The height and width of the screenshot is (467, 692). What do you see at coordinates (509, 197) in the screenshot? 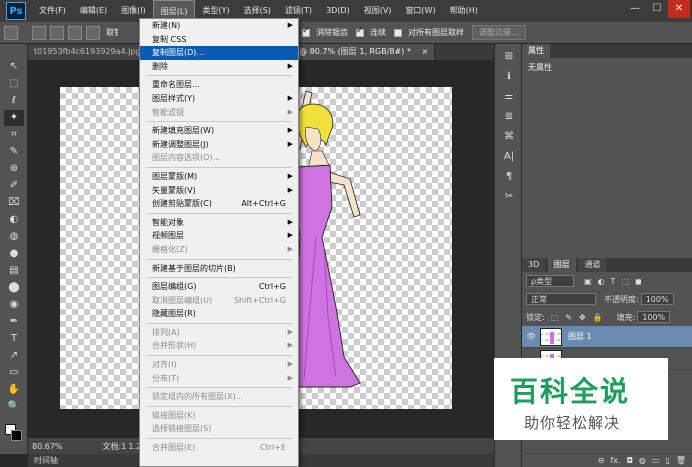
I see `panel-icon-7: ✂` at bounding box center [509, 197].